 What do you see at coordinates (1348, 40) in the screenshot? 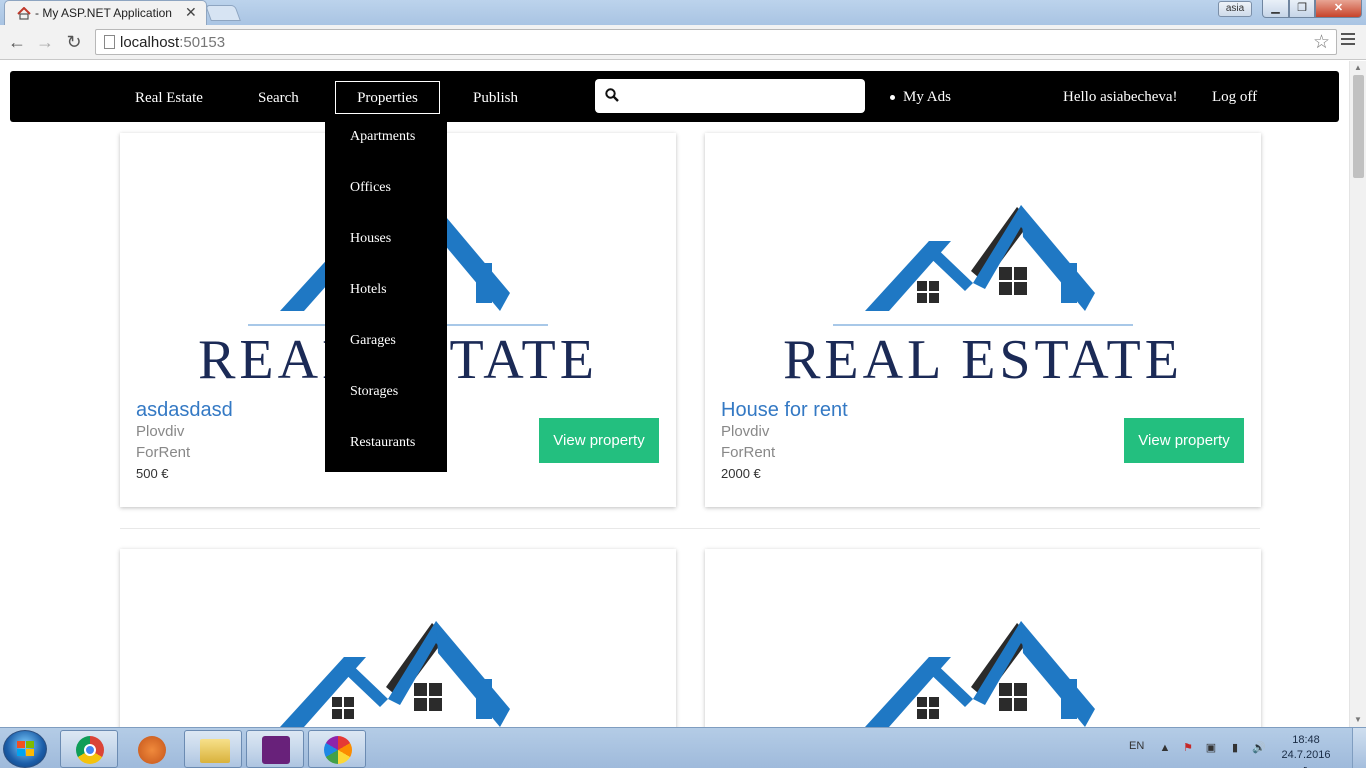
I see `browser-menu-icon` at bounding box center [1348, 40].